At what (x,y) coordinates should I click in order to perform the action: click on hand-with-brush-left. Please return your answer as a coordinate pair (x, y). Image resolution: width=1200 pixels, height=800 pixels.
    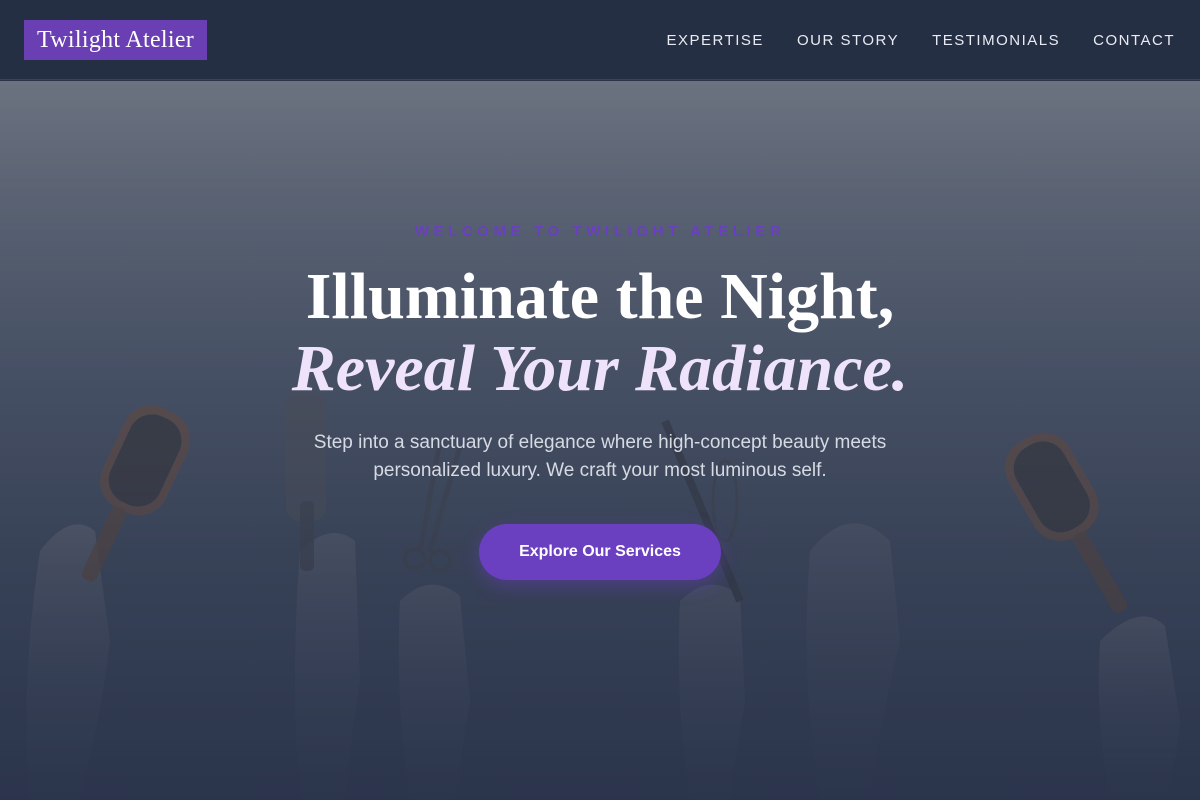
    Looking at the image, I should click on (108, 602).